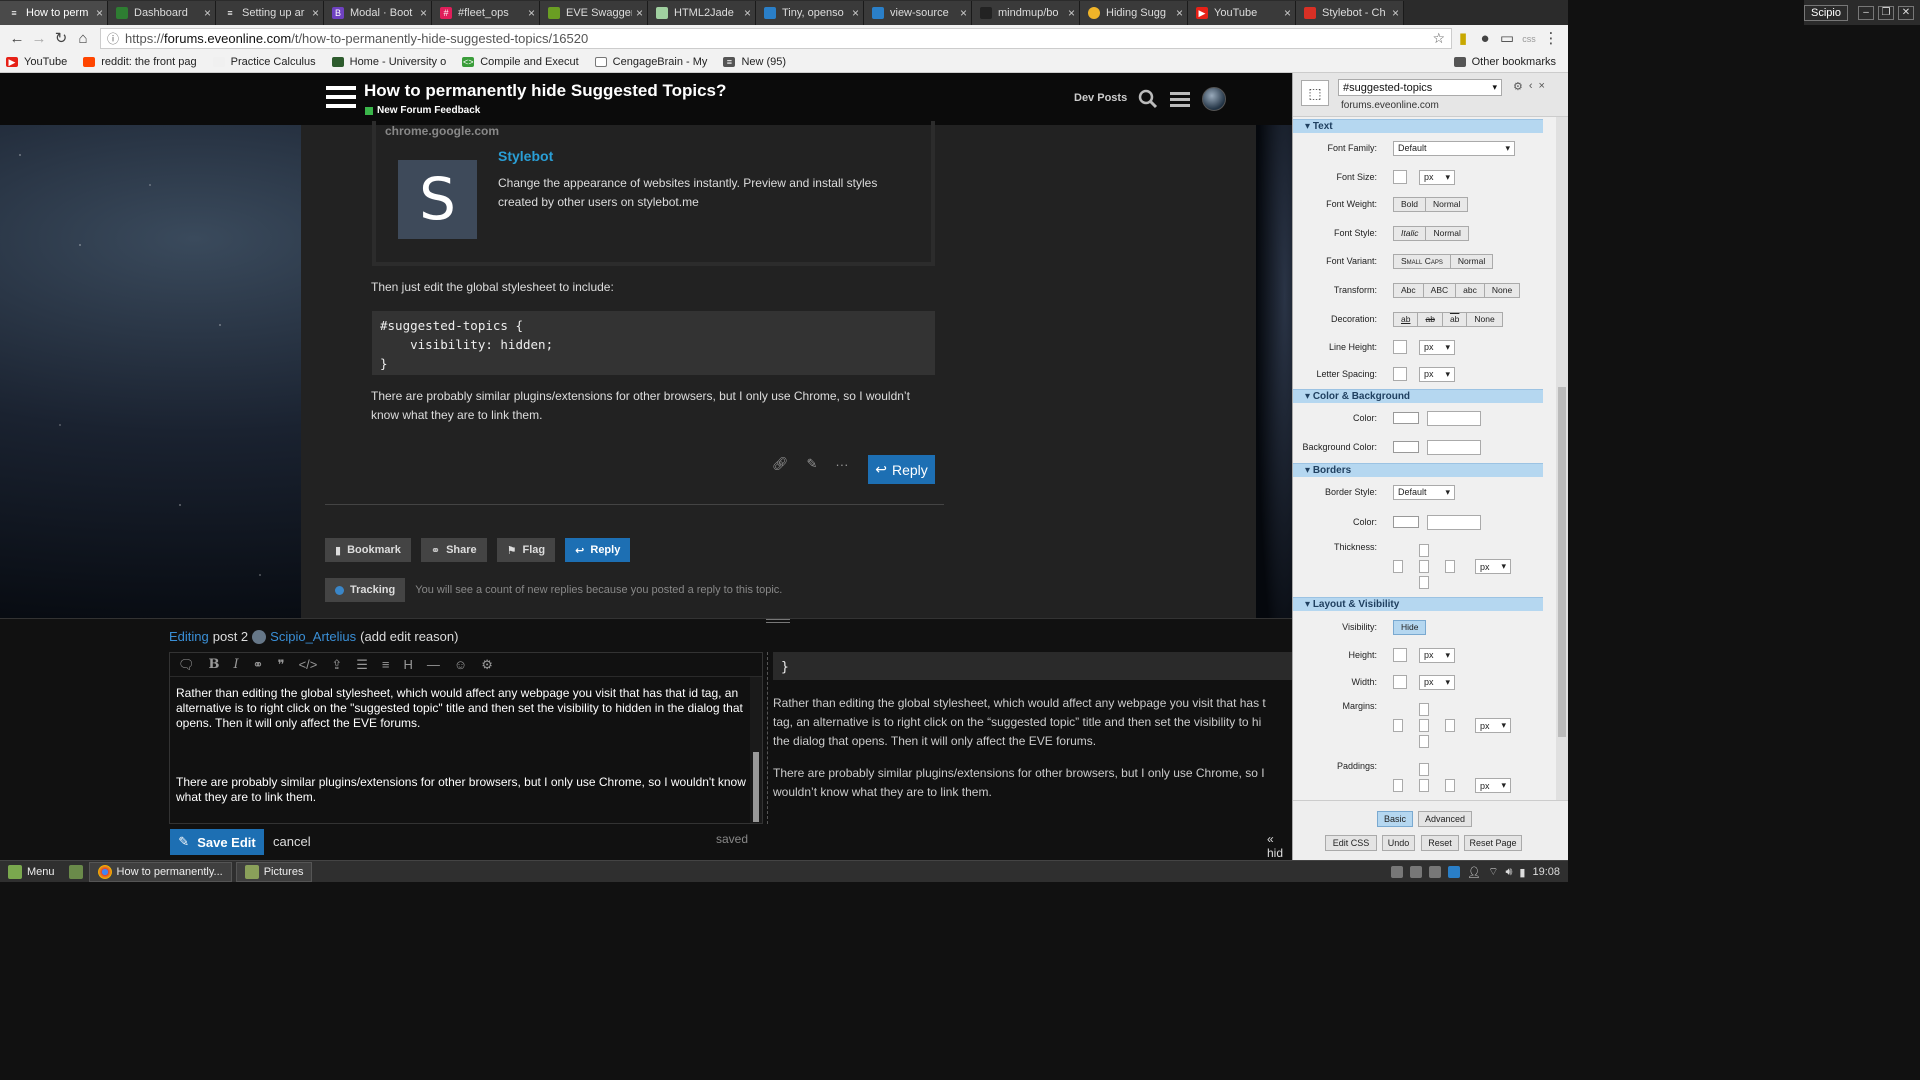 The width and height of the screenshot is (1920, 1080). I want to click on onebox-source: chrome.google.com, so click(442, 131).